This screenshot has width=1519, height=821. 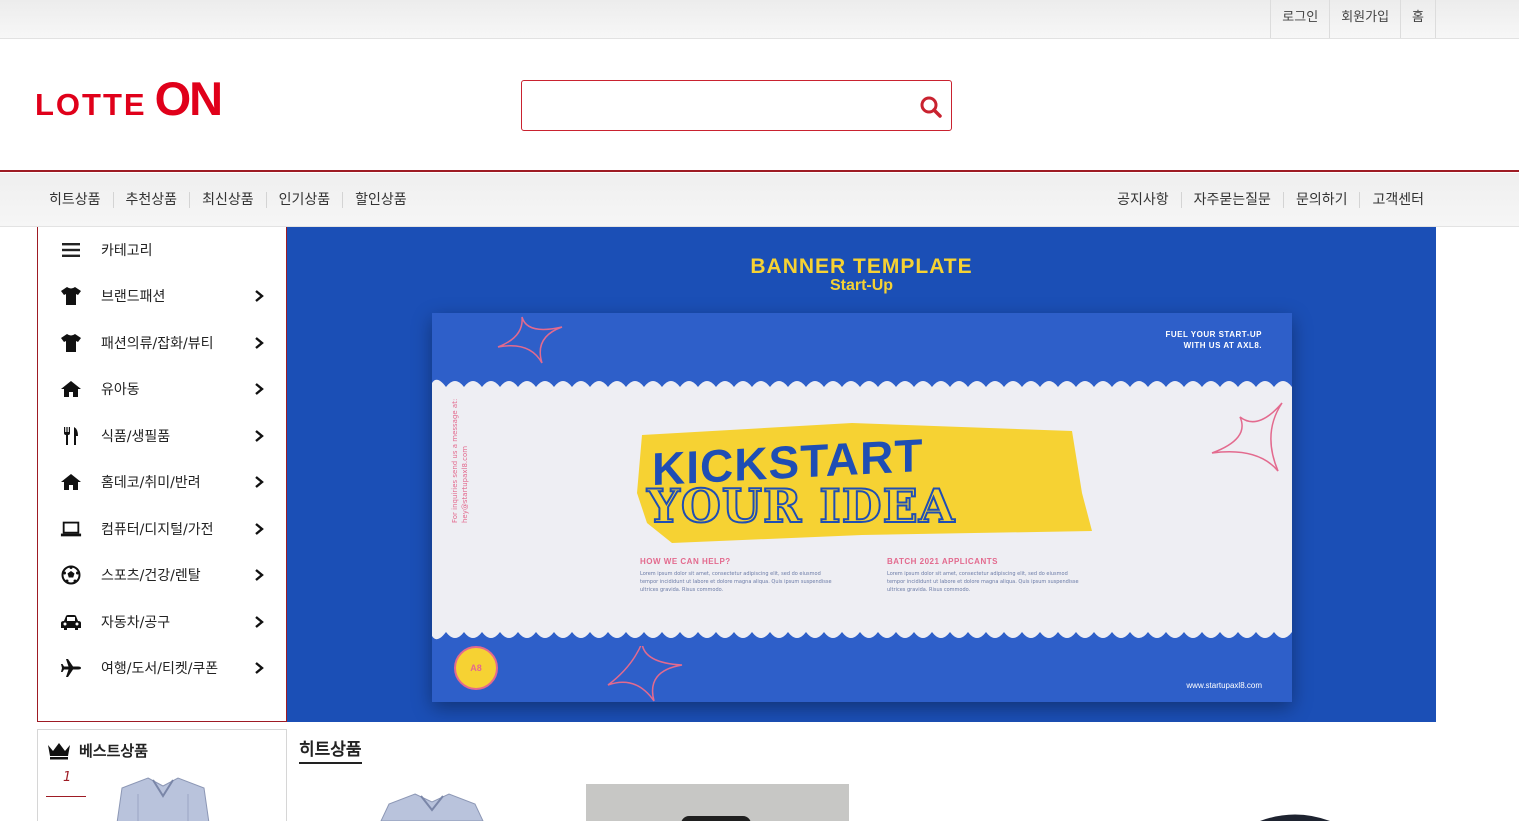 What do you see at coordinates (136, 437) in the screenshot?
I see `category-label: 식품/생필품` at bounding box center [136, 437].